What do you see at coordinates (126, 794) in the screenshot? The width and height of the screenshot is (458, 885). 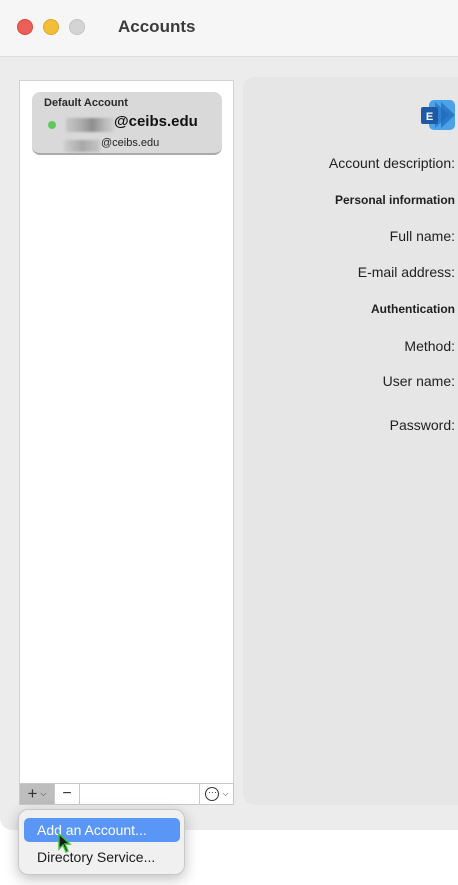 I see `list-toolbar: + ⌵ − ··· ⌵` at bounding box center [126, 794].